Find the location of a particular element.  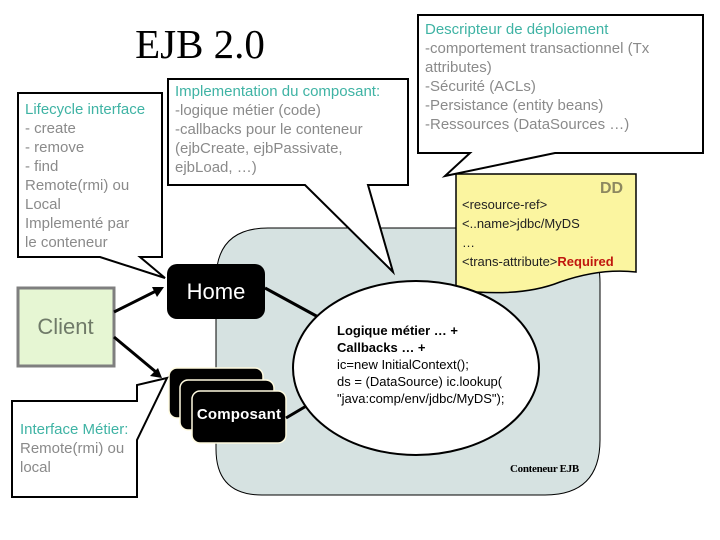

dd-line: <resource-ref> is located at coordinates (505, 204).